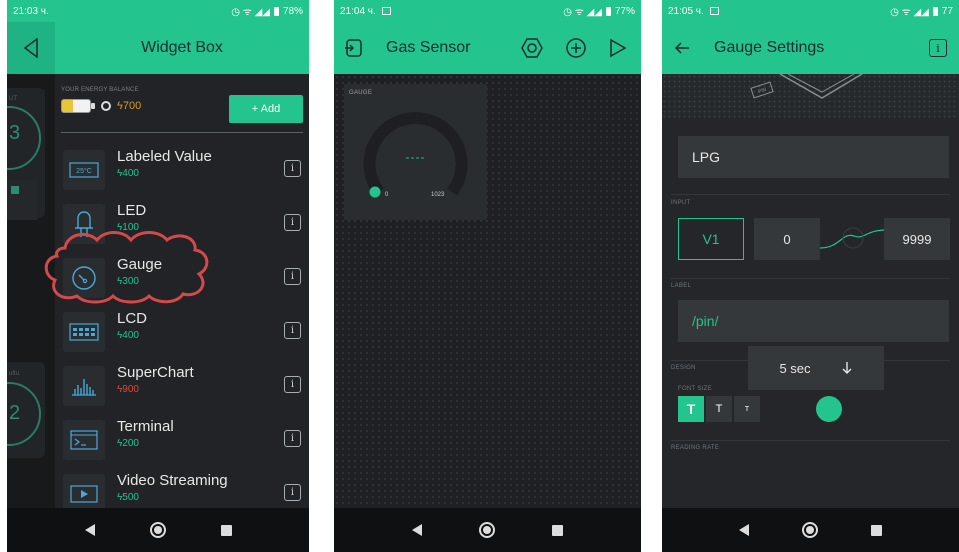  What do you see at coordinates (128, 281) in the screenshot?
I see `widget-cost: ϟ300` at bounding box center [128, 281].